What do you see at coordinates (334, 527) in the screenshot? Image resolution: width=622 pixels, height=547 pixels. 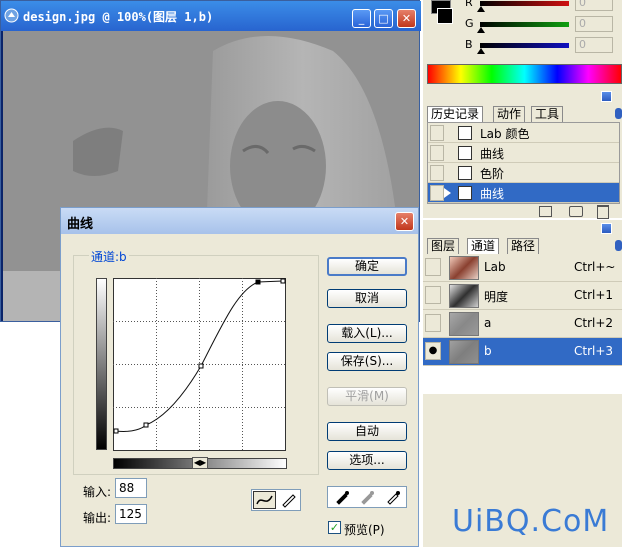 I see `preview-checkbox: ✓` at bounding box center [334, 527].